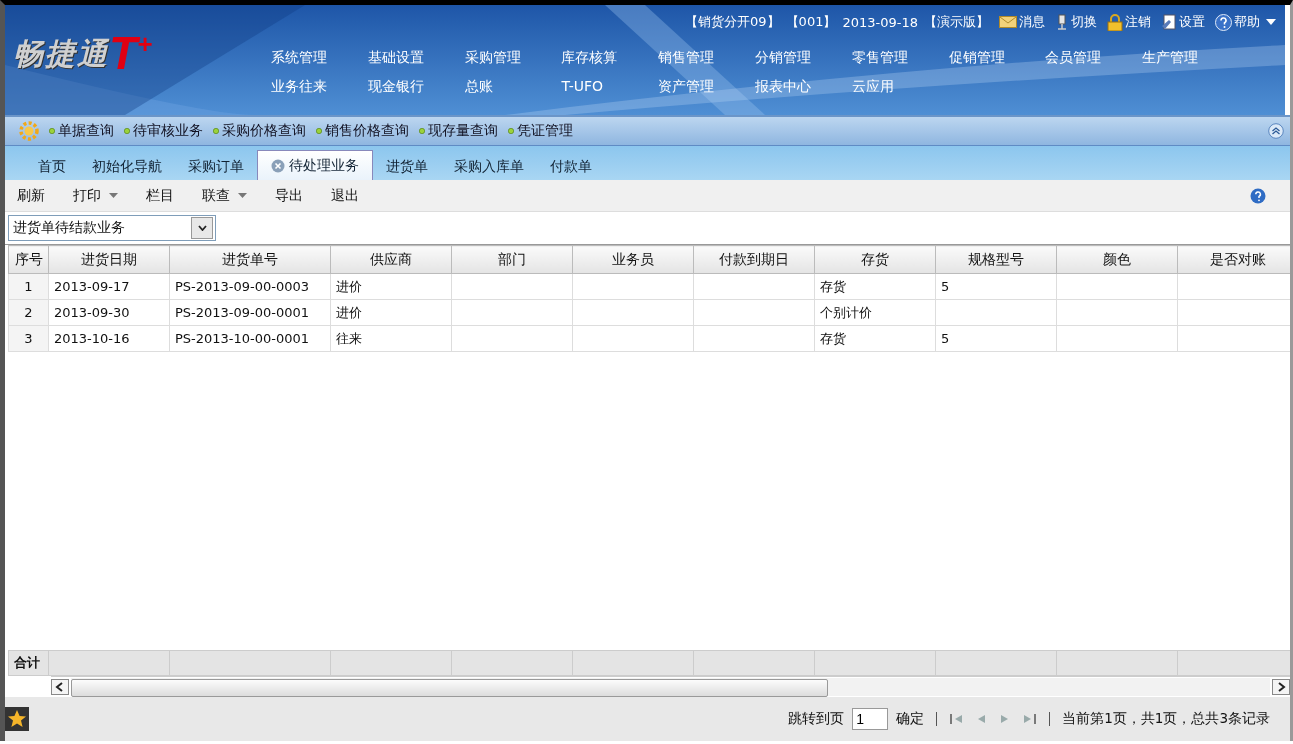 The width and height of the screenshot is (1293, 744). I want to click on toolbar-button: 联查, so click(224, 195).